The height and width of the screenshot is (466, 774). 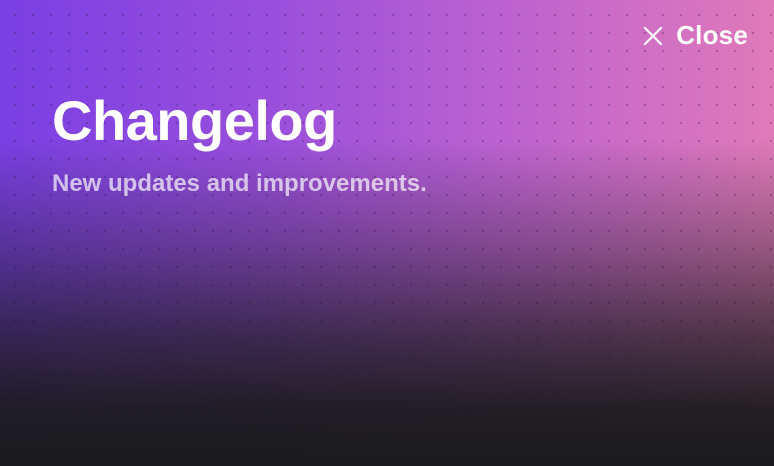 I want to click on close-icon, so click(x=653, y=36).